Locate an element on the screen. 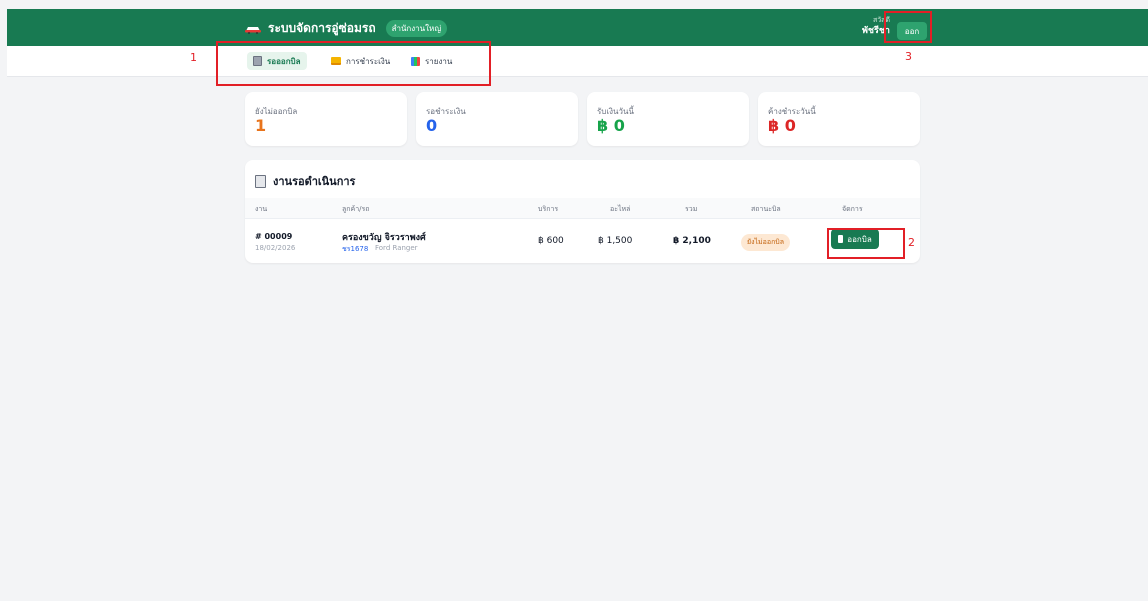  clipboard-icon is located at coordinates (260, 181).